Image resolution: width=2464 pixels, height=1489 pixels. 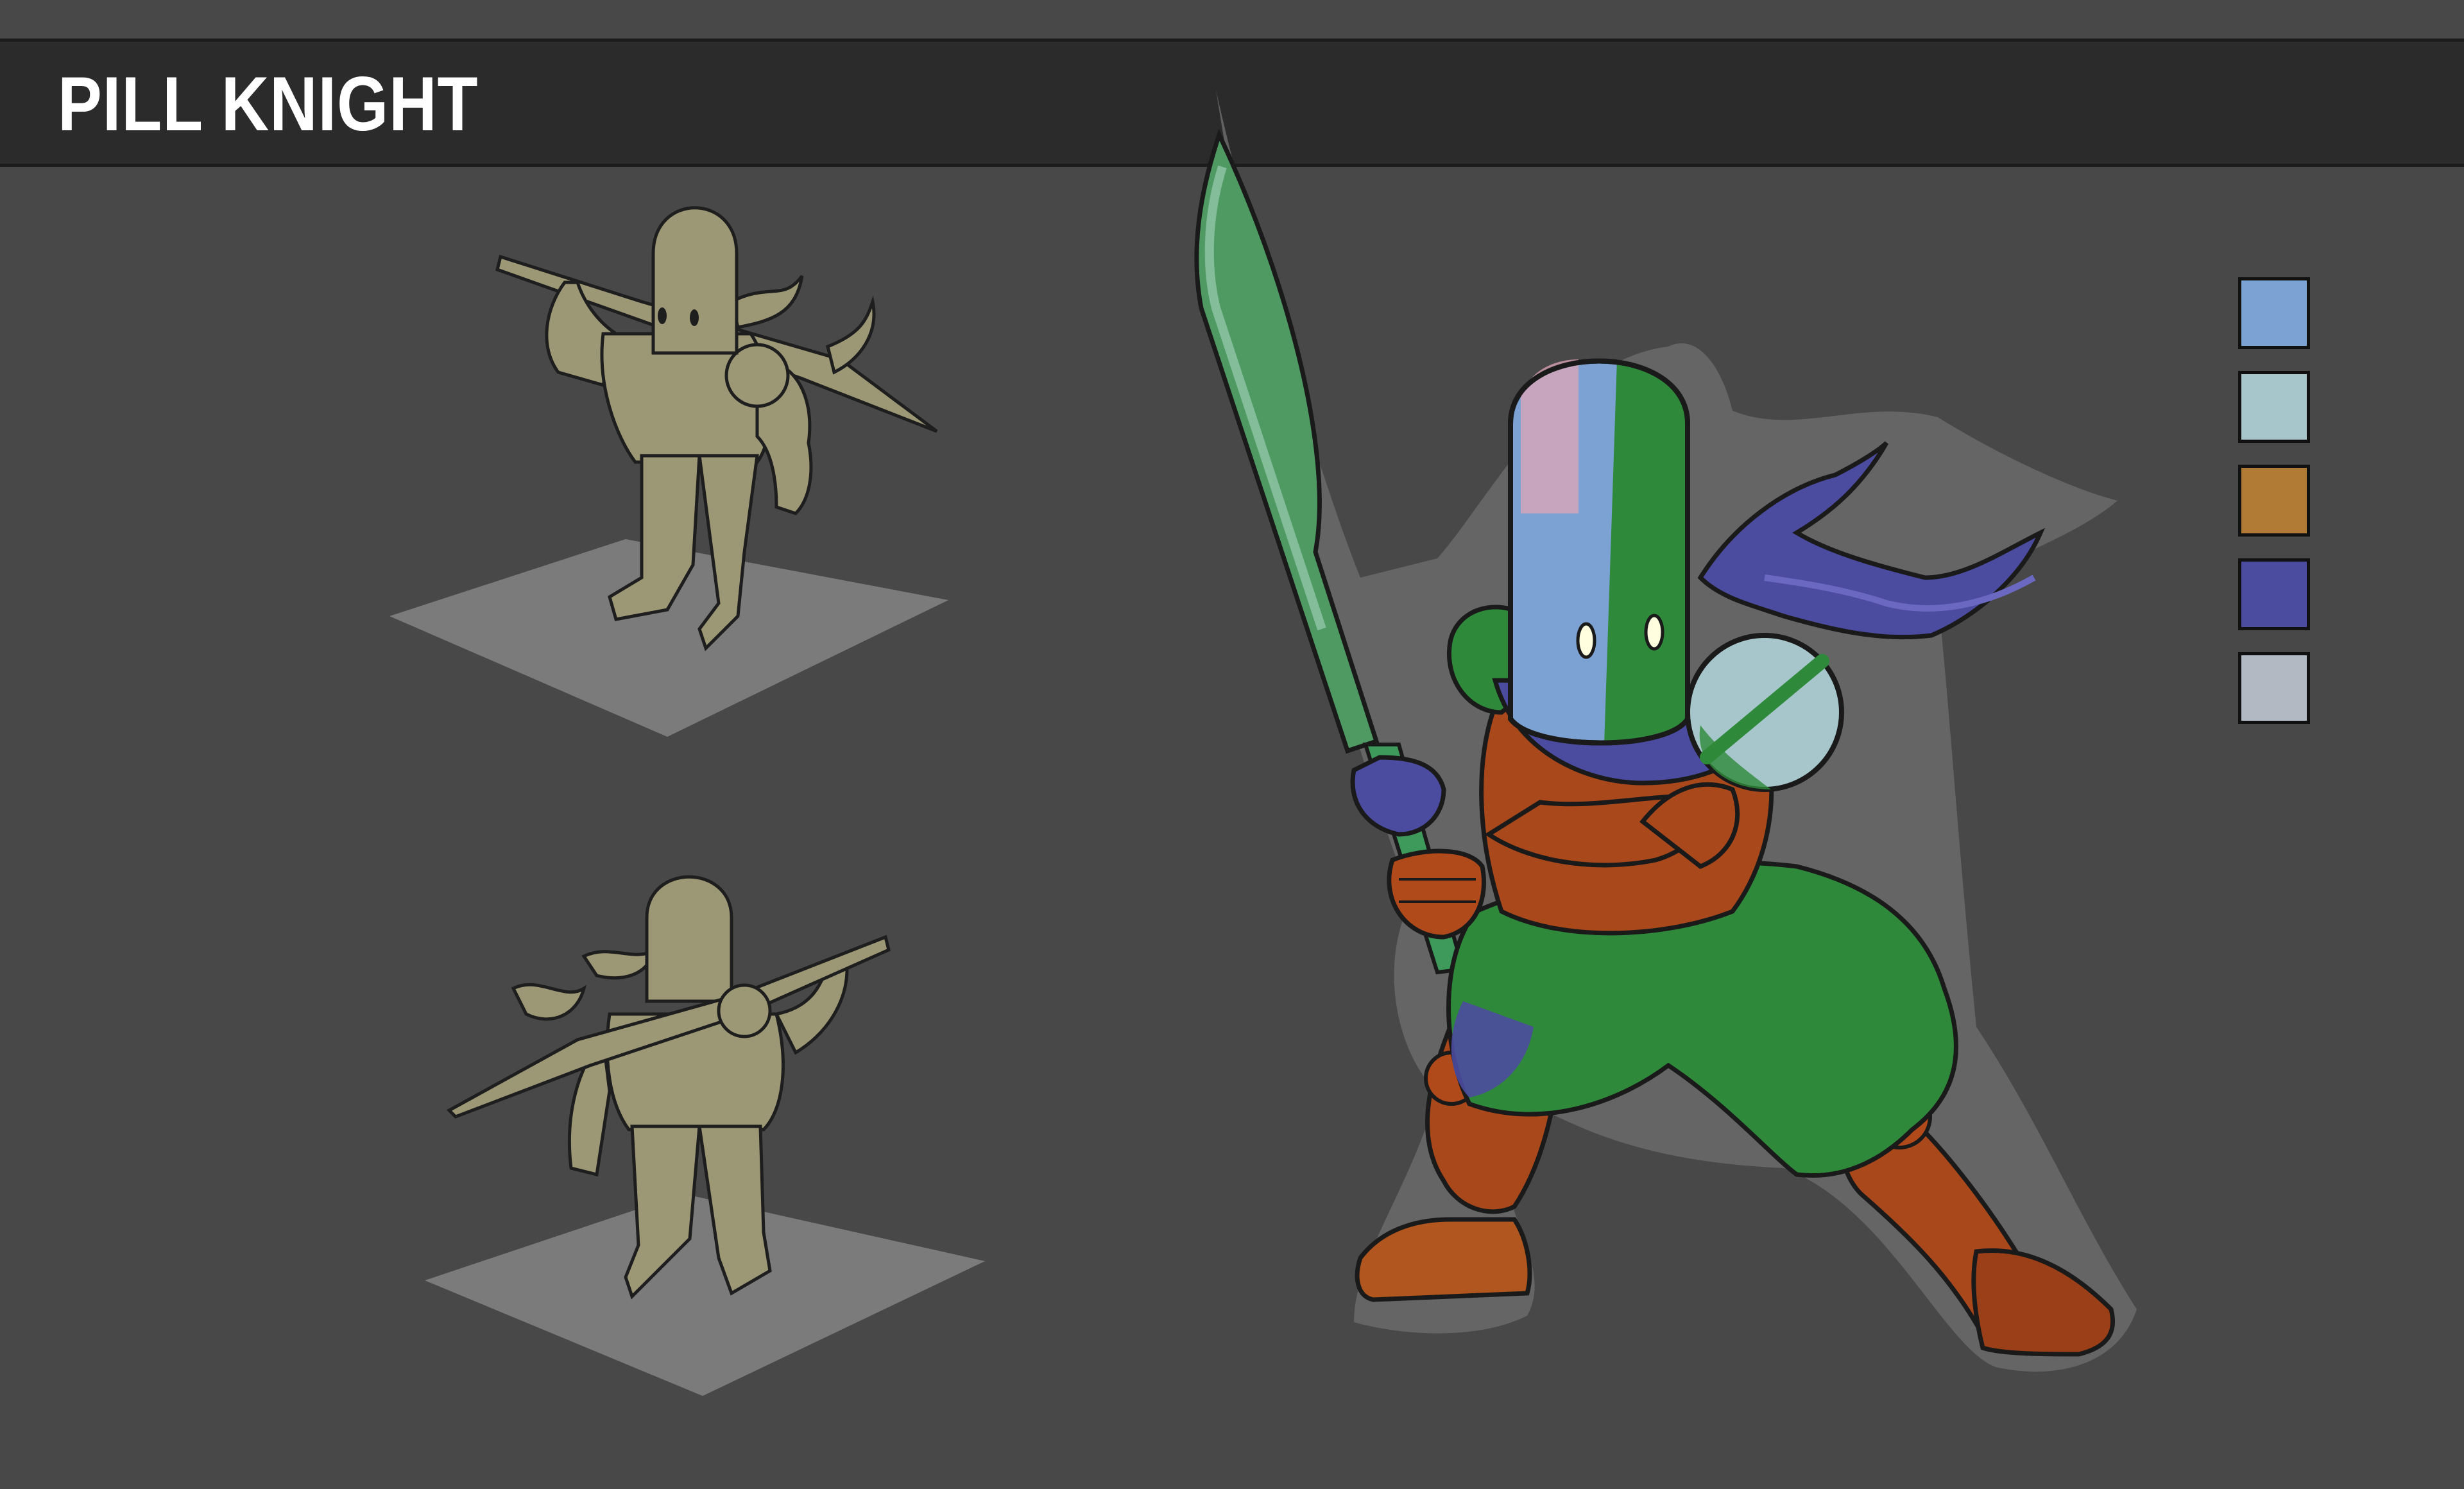 What do you see at coordinates (705, 1136) in the screenshot?
I see `sketch-back-view-bottom` at bounding box center [705, 1136].